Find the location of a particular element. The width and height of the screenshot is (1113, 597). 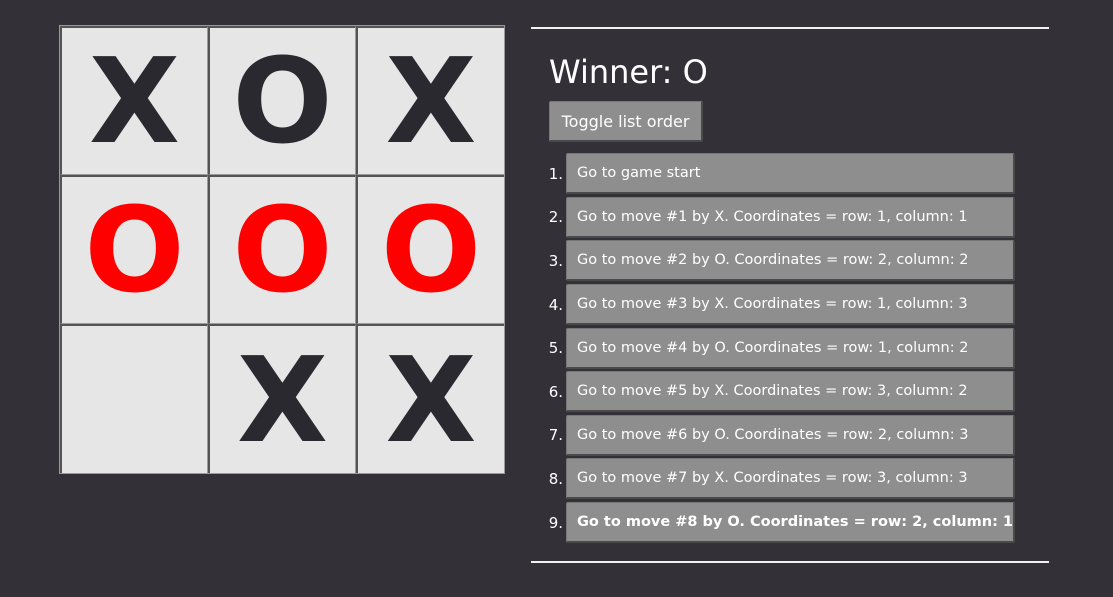

move-number: 8. is located at coordinates (555, 478).